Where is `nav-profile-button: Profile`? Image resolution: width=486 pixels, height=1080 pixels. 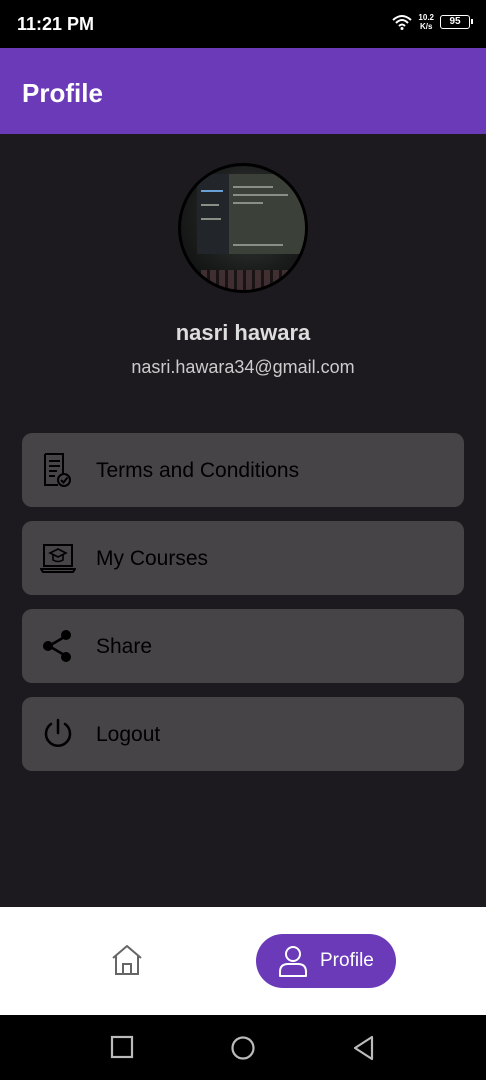 nav-profile-button: Profile is located at coordinates (326, 961).